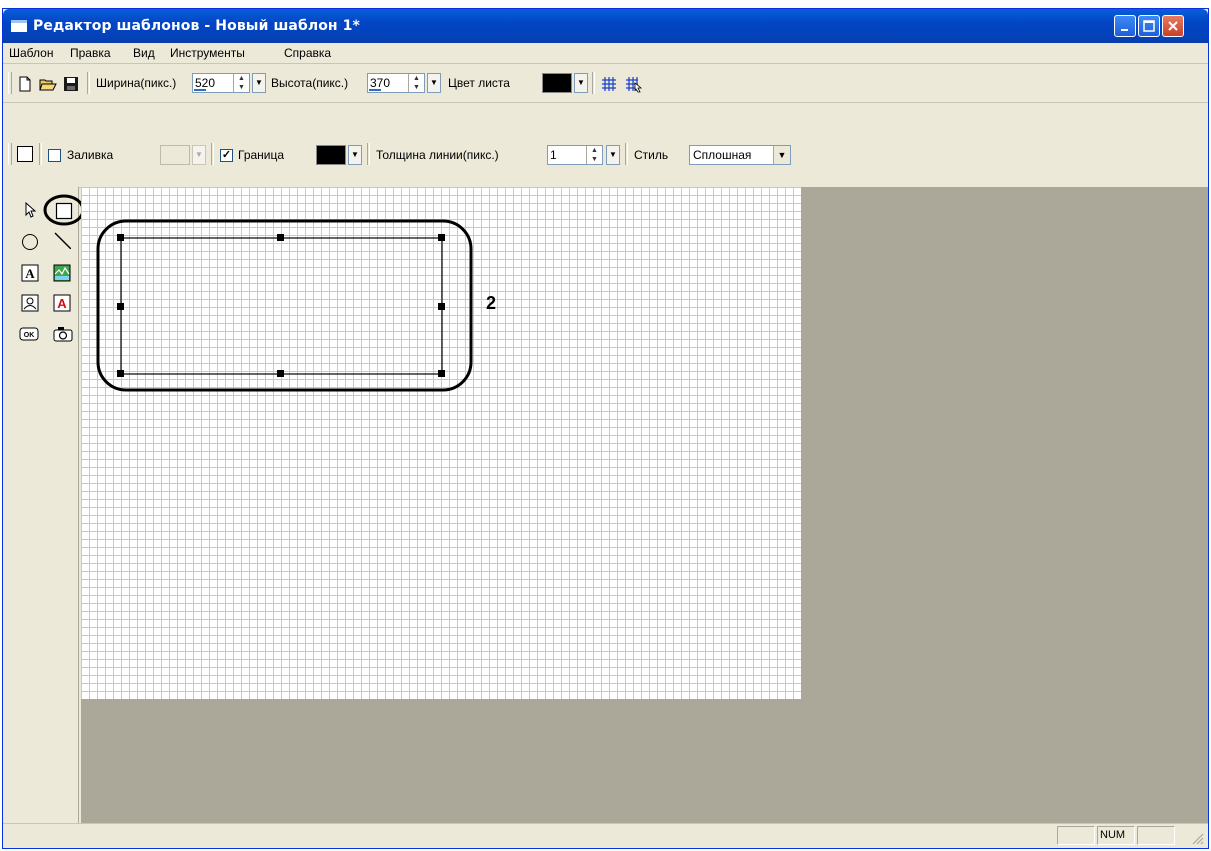 This screenshot has width=1211, height=851. I want to click on resize-grip-icon, so click(1197, 838).